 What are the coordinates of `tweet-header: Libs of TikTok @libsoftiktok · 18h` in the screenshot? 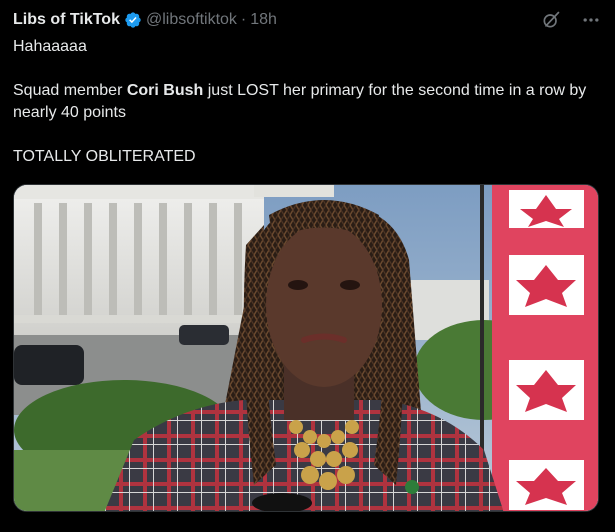 It's located at (307, 20).